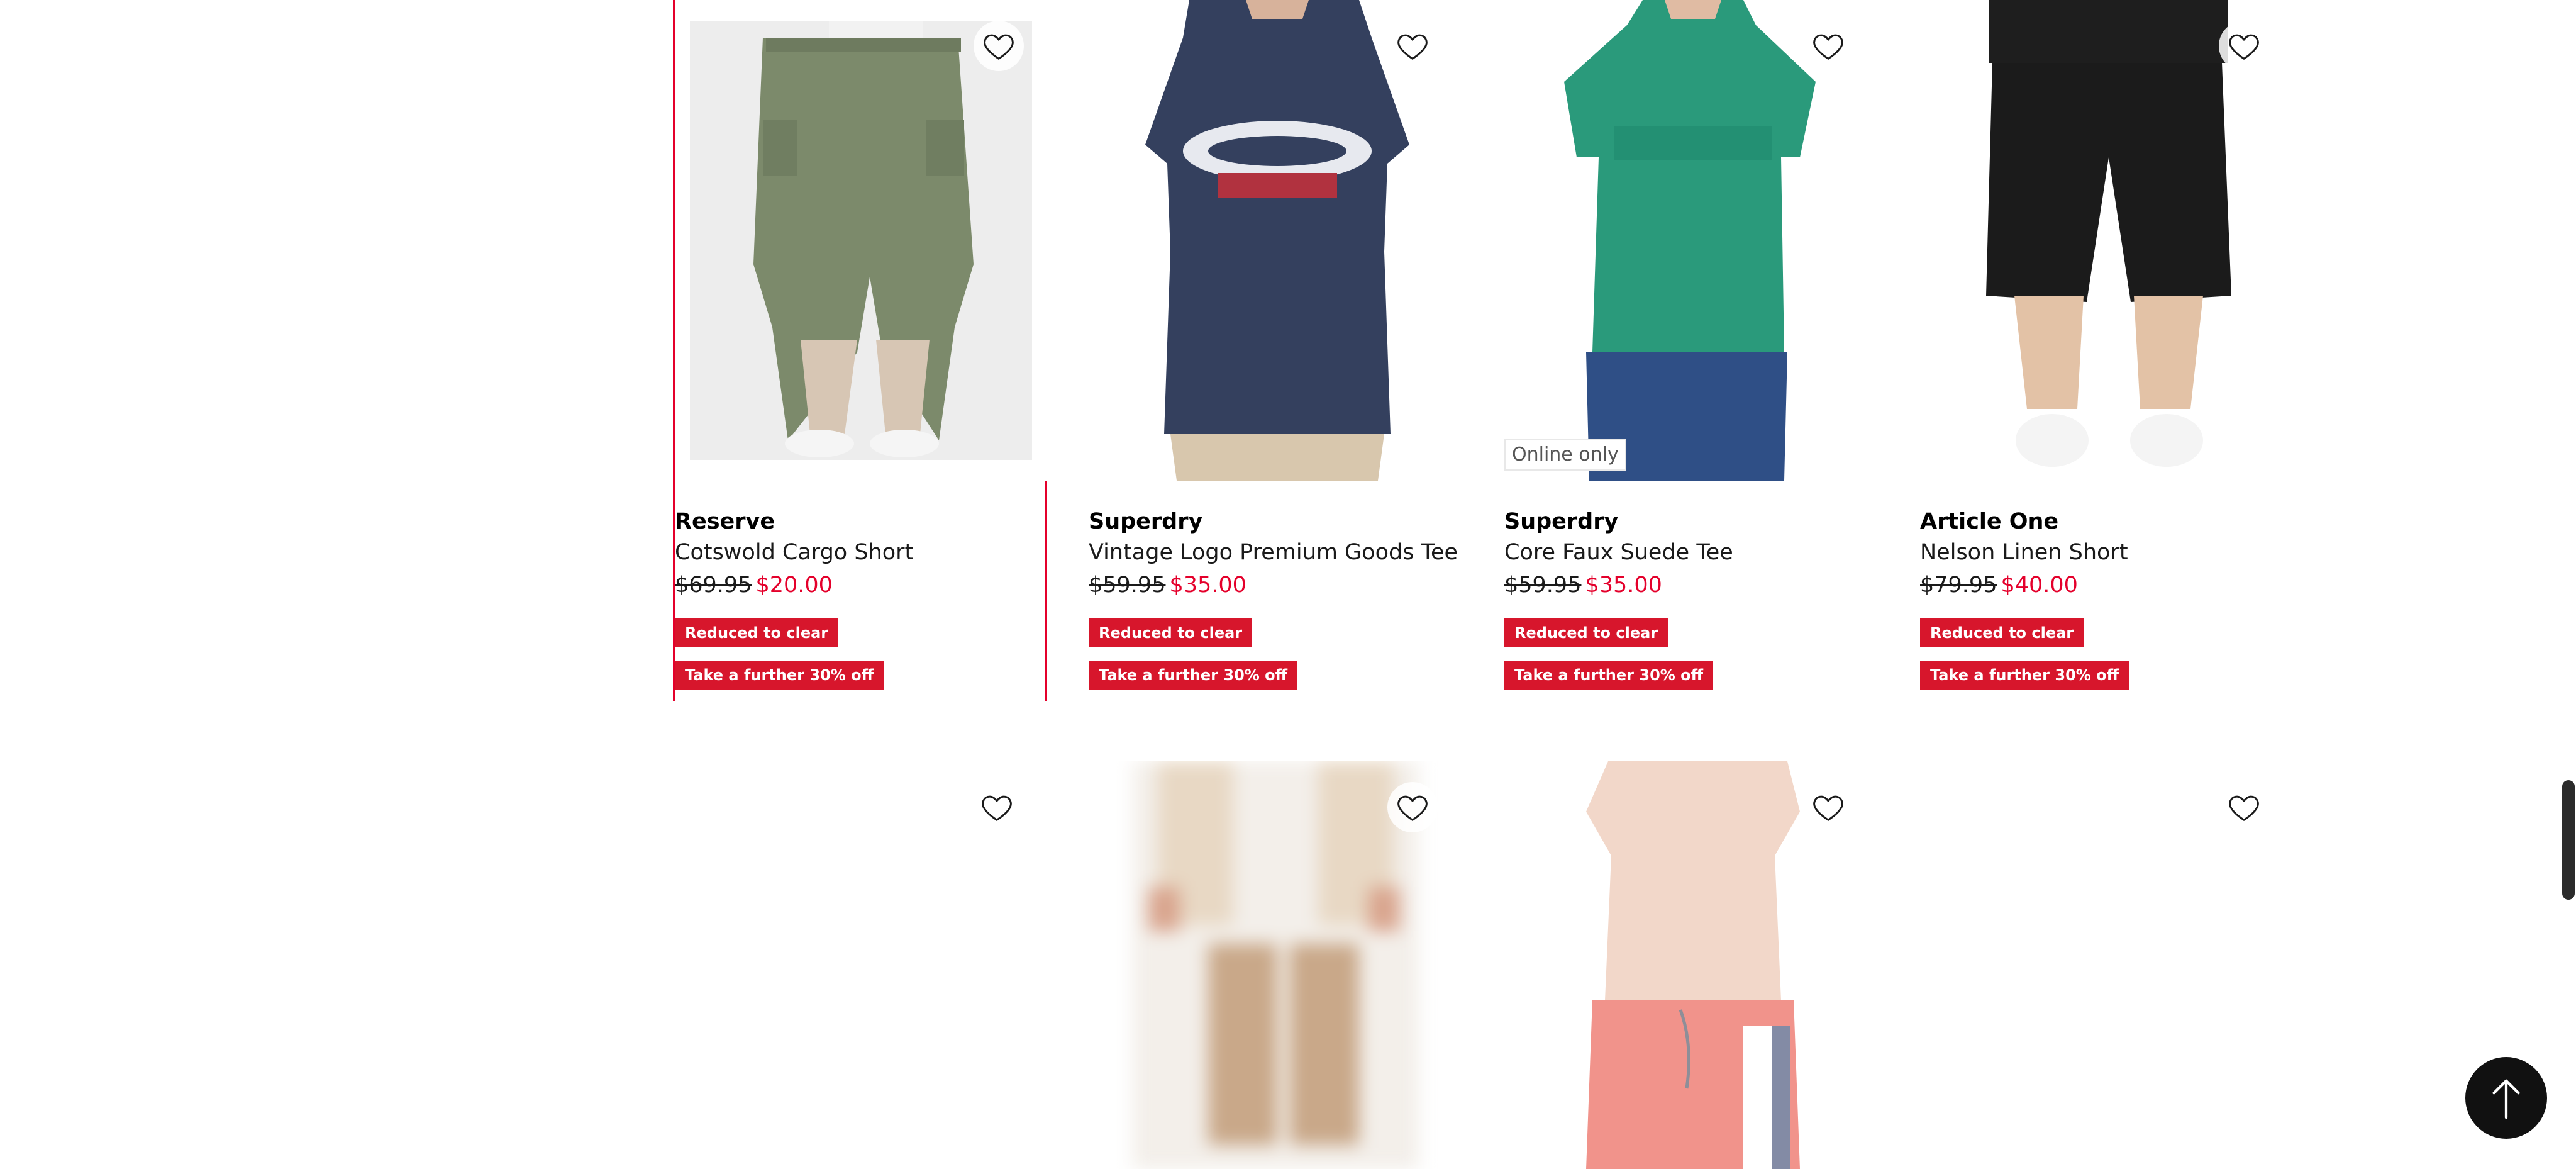 The width and height of the screenshot is (2576, 1169). I want to click on arrow-up-icon, so click(2506, 1099).